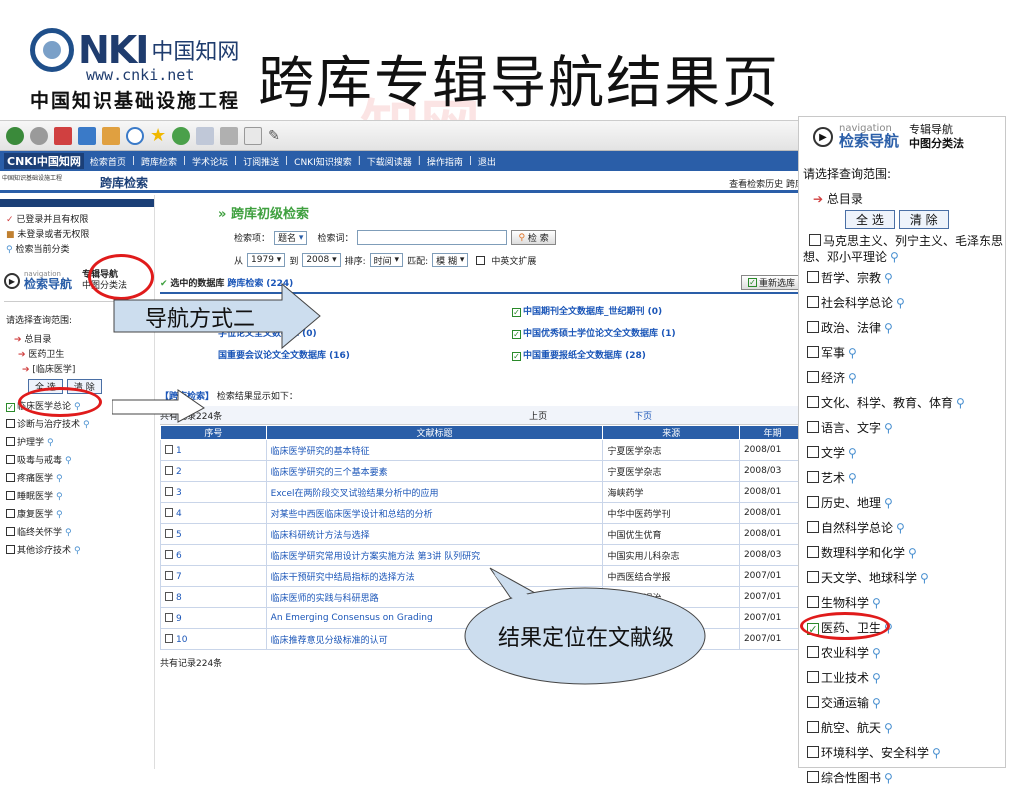 The image size is (1024, 790). Describe the element at coordinates (659, 354) in the screenshot. I see `database-item: ✓ 中国重要报纸全文数据库 (28)` at that location.